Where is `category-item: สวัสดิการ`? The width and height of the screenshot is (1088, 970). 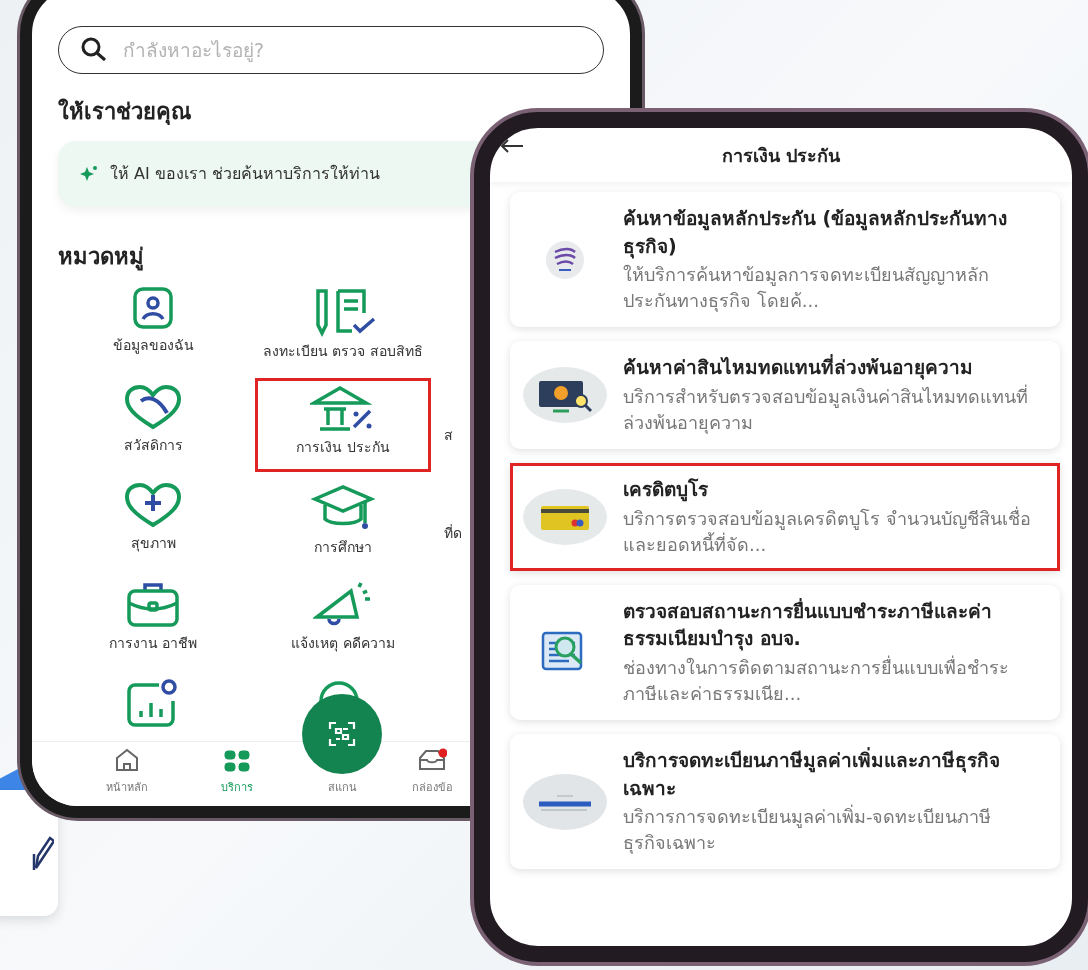 category-item: สวัสดิการ is located at coordinates (153, 425).